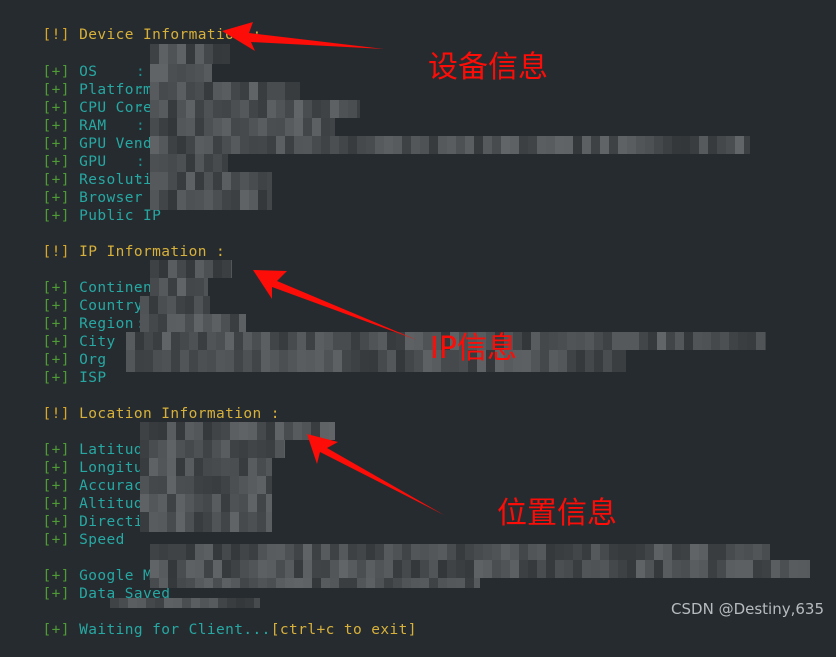 Image resolution: width=836 pixels, height=657 pixels. What do you see at coordinates (79, 440) in the screenshot?
I see `row-latitude: [+] Latitude` at bounding box center [79, 440].